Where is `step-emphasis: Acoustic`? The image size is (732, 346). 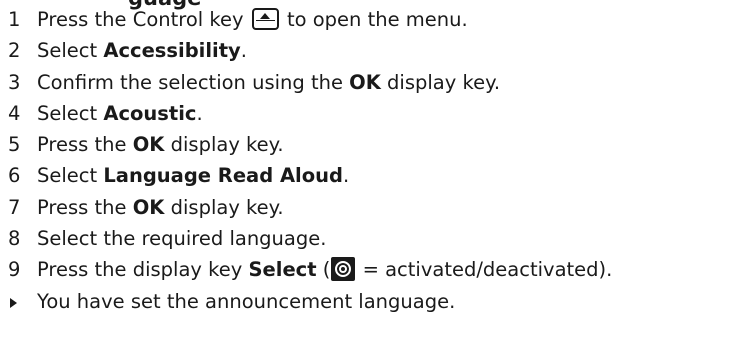 step-emphasis: Acoustic is located at coordinates (150, 113).